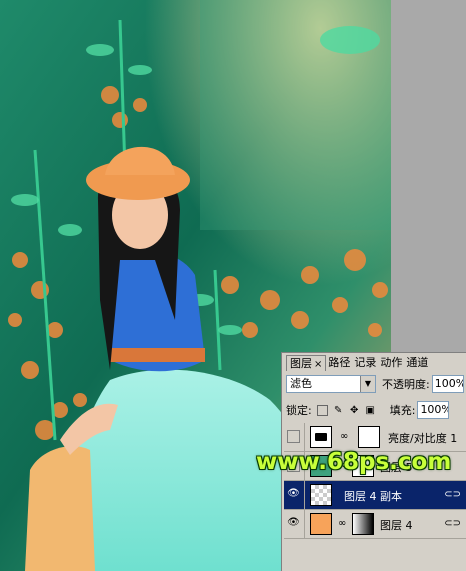  I want to click on visibility-toggle-icon, so click(293, 436).